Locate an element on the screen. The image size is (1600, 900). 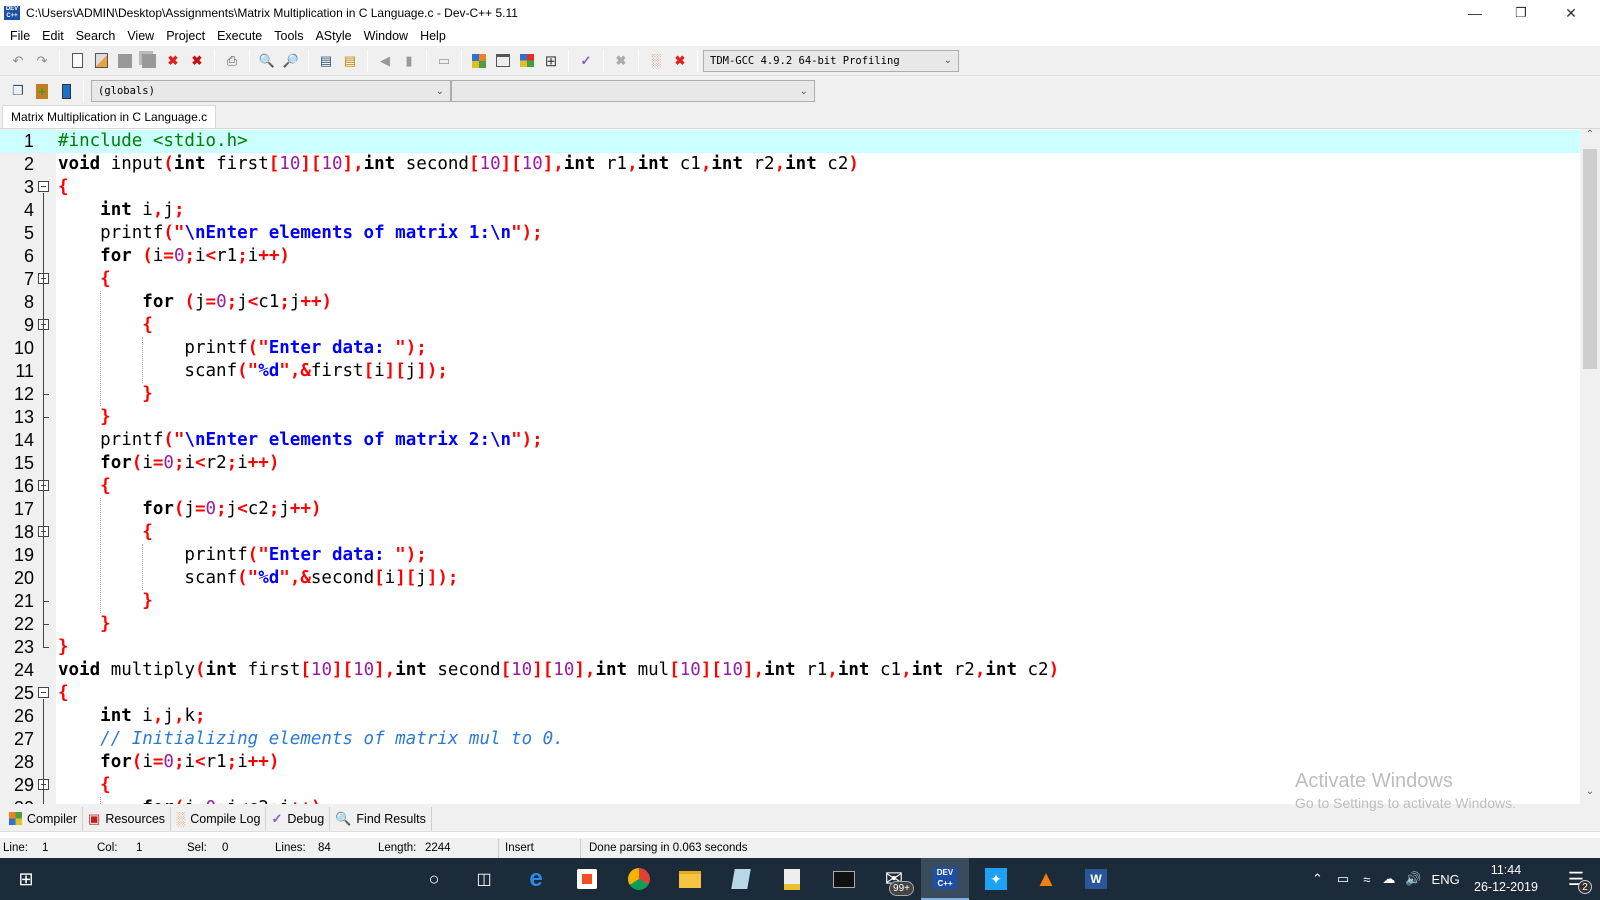
tray-chevron-up-icon: ⌃ is located at coordinates (1317, 879).